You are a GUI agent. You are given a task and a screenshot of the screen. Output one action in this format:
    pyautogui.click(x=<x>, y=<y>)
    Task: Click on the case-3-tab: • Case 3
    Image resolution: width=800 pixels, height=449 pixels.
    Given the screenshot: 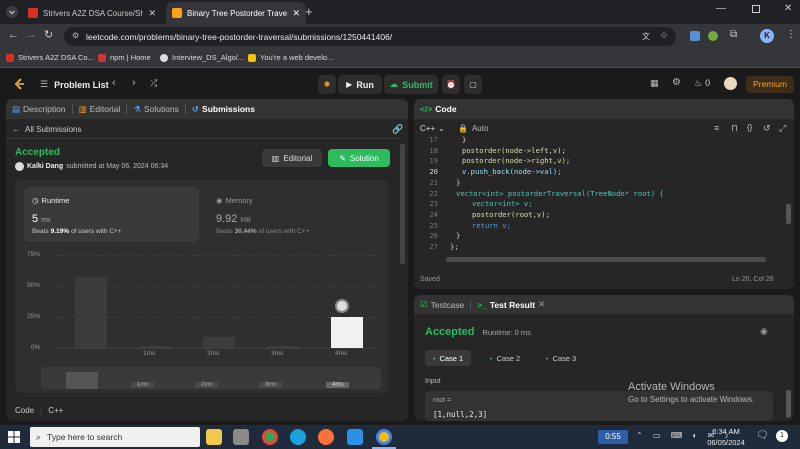 What is the action you would take?
    pyautogui.click(x=561, y=358)
    